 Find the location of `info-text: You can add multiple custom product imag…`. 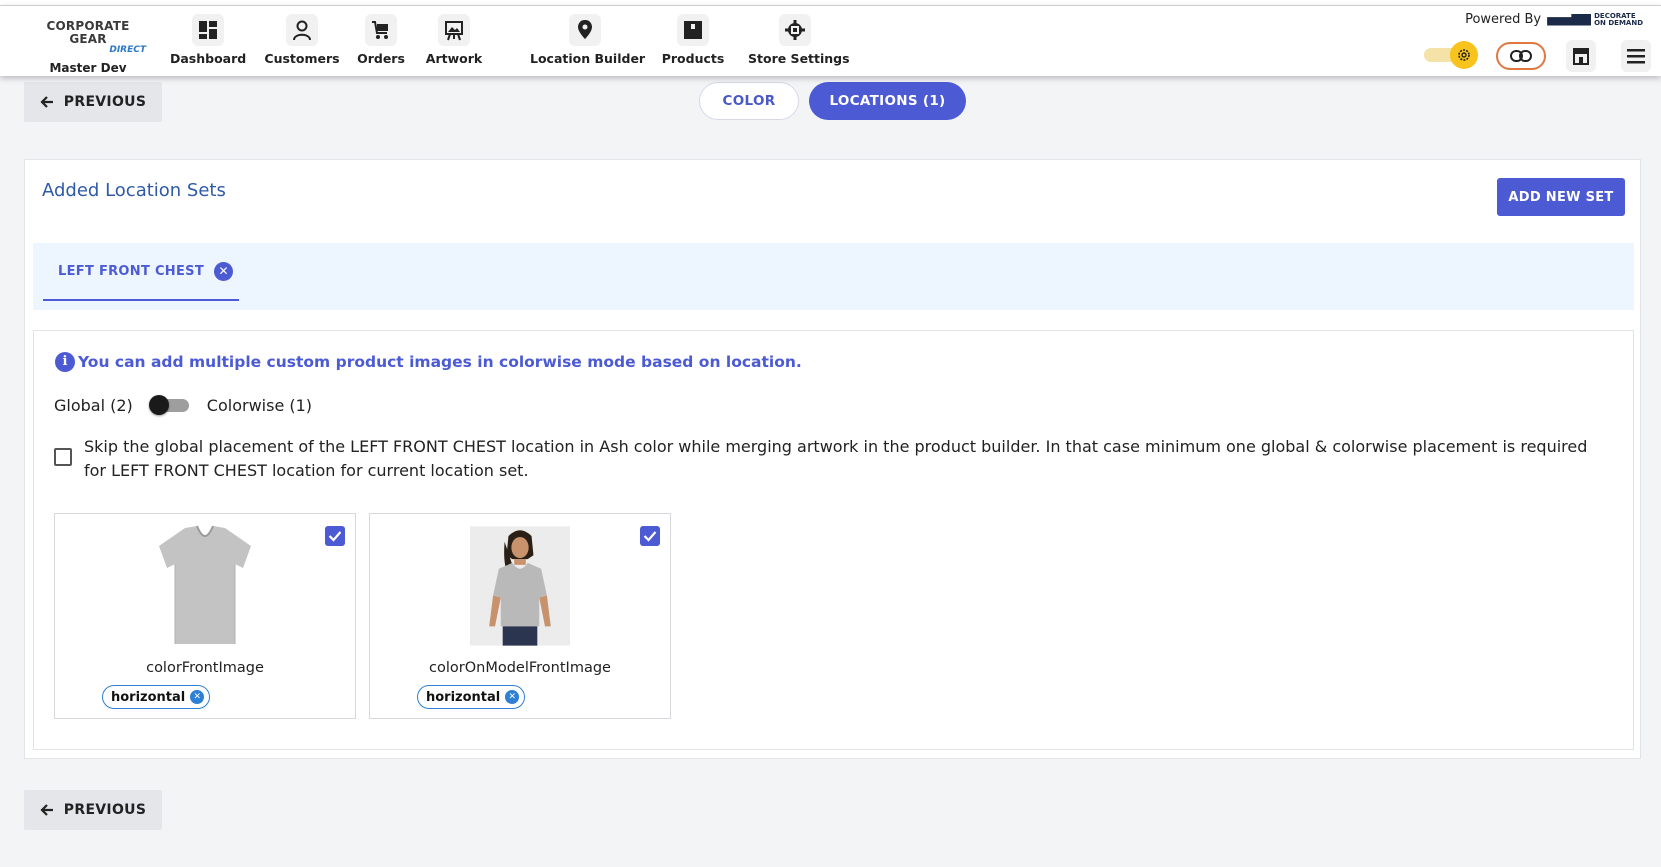

info-text: You can add multiple custom product imag… is located at coordinates (440, 362).